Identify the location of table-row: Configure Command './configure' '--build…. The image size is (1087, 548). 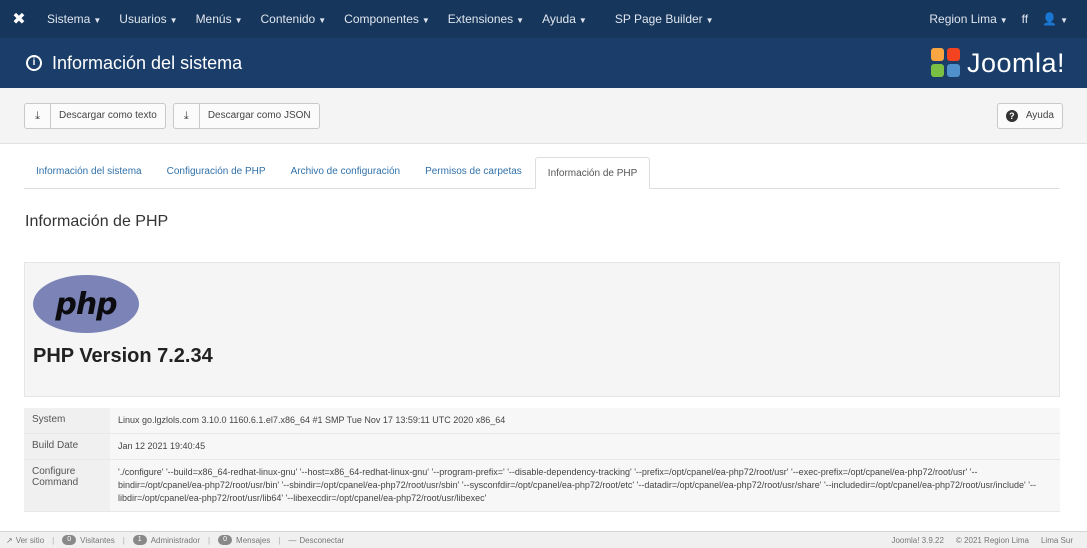
(542, 486).